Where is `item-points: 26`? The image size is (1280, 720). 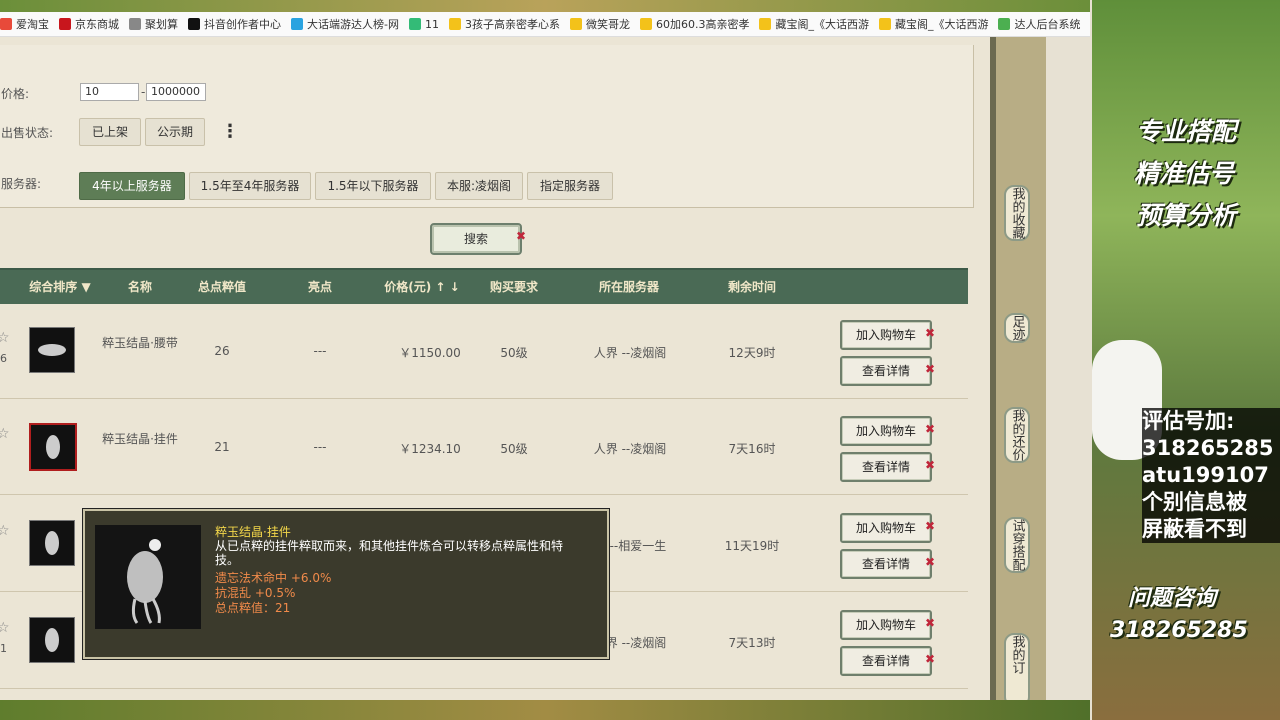 item-points: 26 is located at coordinates (222, 351).